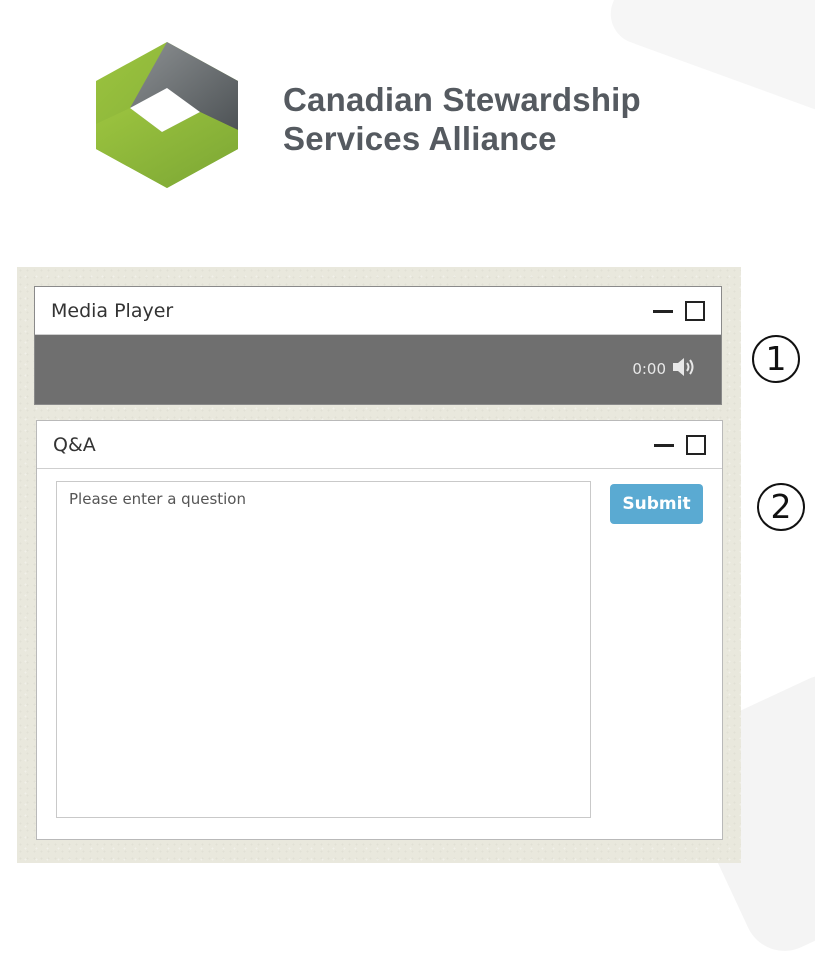  Describe the element at coordinates (112, 311) in the screenshot. I see `media-player-title: Media Player` at that location.